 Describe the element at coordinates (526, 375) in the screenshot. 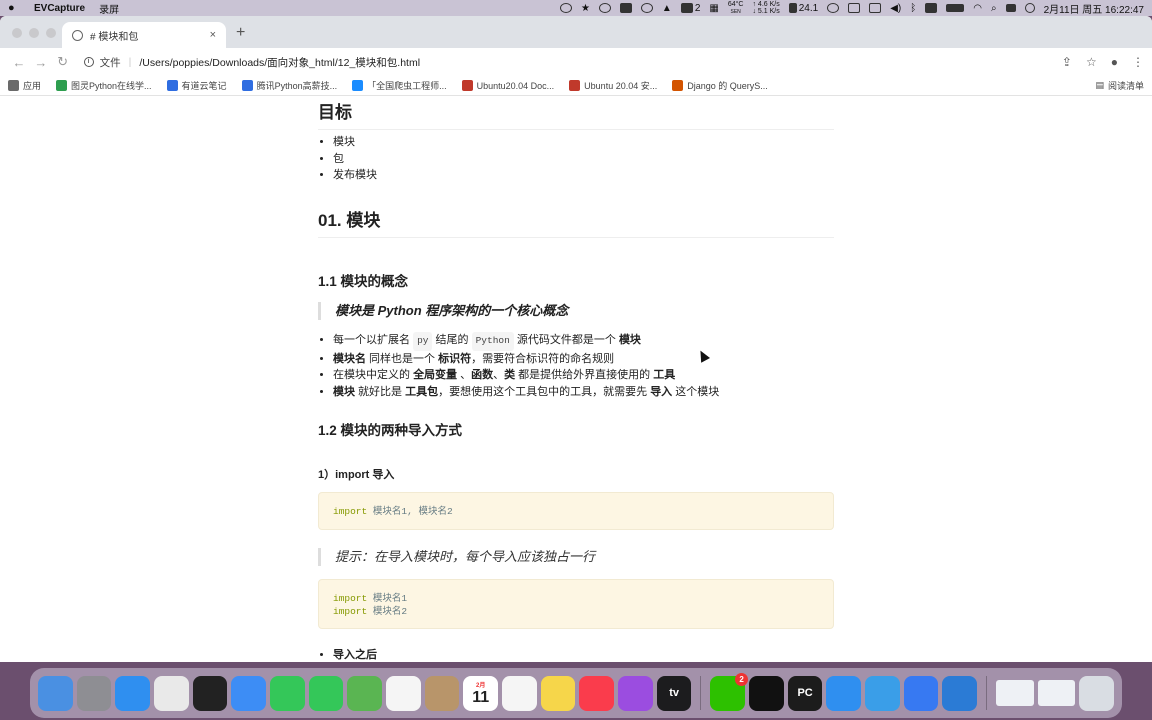

I see `list-item: 在模块中定义的 全局变量 、函数、类 都是提供给外界直接使用的 工具` at that location.